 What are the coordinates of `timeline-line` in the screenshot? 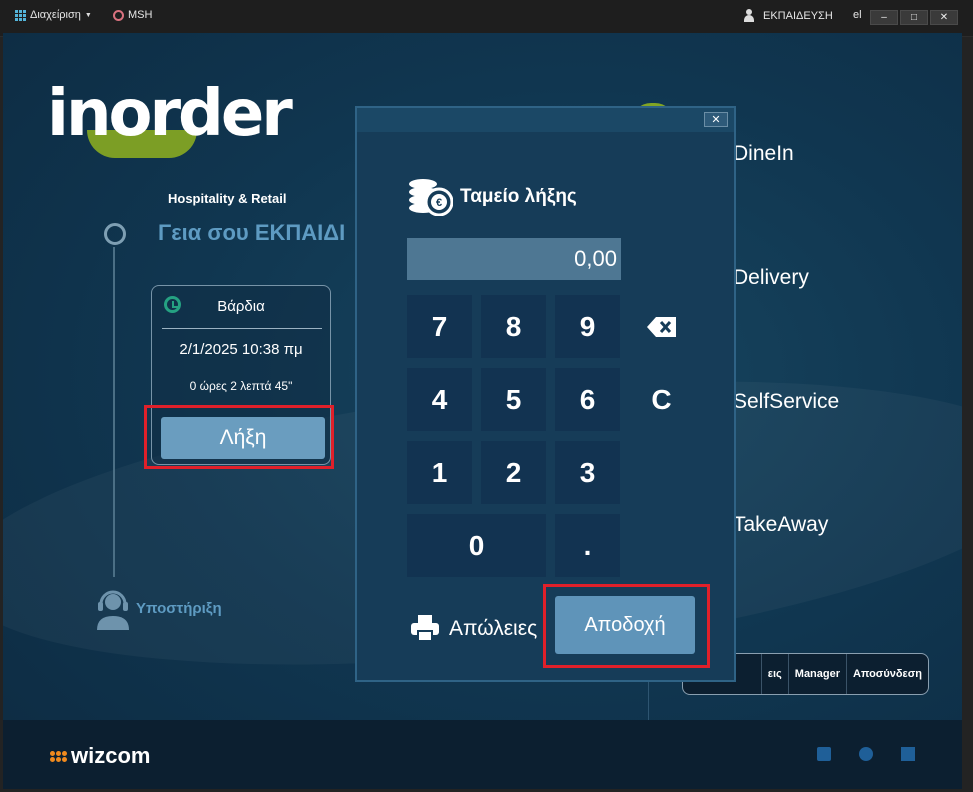 It's located at (114, 412).